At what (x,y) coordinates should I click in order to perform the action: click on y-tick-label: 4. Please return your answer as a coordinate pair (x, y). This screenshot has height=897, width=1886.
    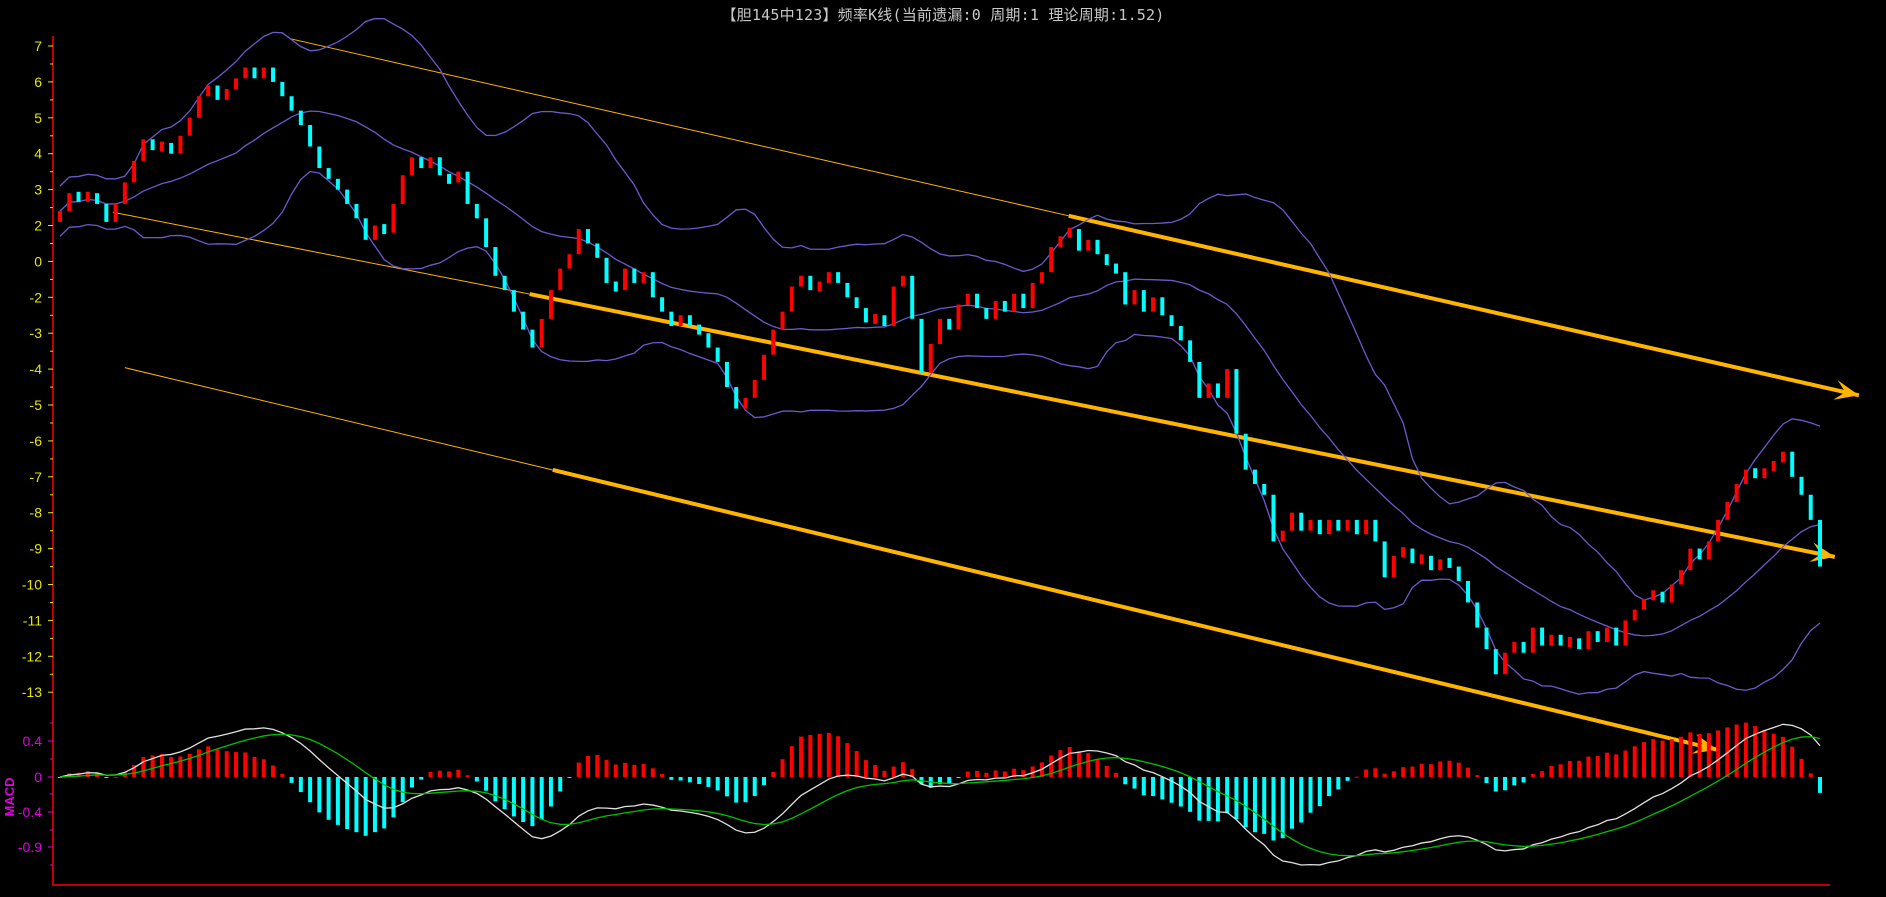
    Looking at the image, I should click on (38, 154).